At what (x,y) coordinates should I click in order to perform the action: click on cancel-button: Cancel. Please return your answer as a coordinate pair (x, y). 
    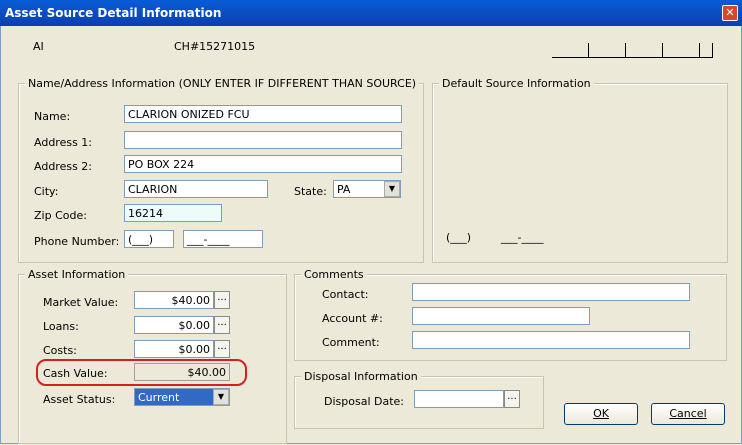
    Looking at the image, I should click on (688, 414).